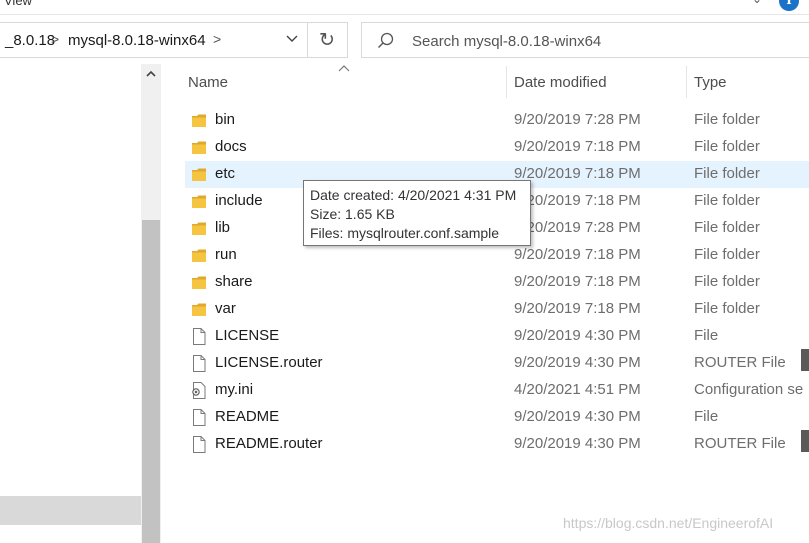 This screenshot has height=543, width=809. I want to click on tooltip-date-created: Date created: 4/20/2021 4:31 PM, so click(413, 195).